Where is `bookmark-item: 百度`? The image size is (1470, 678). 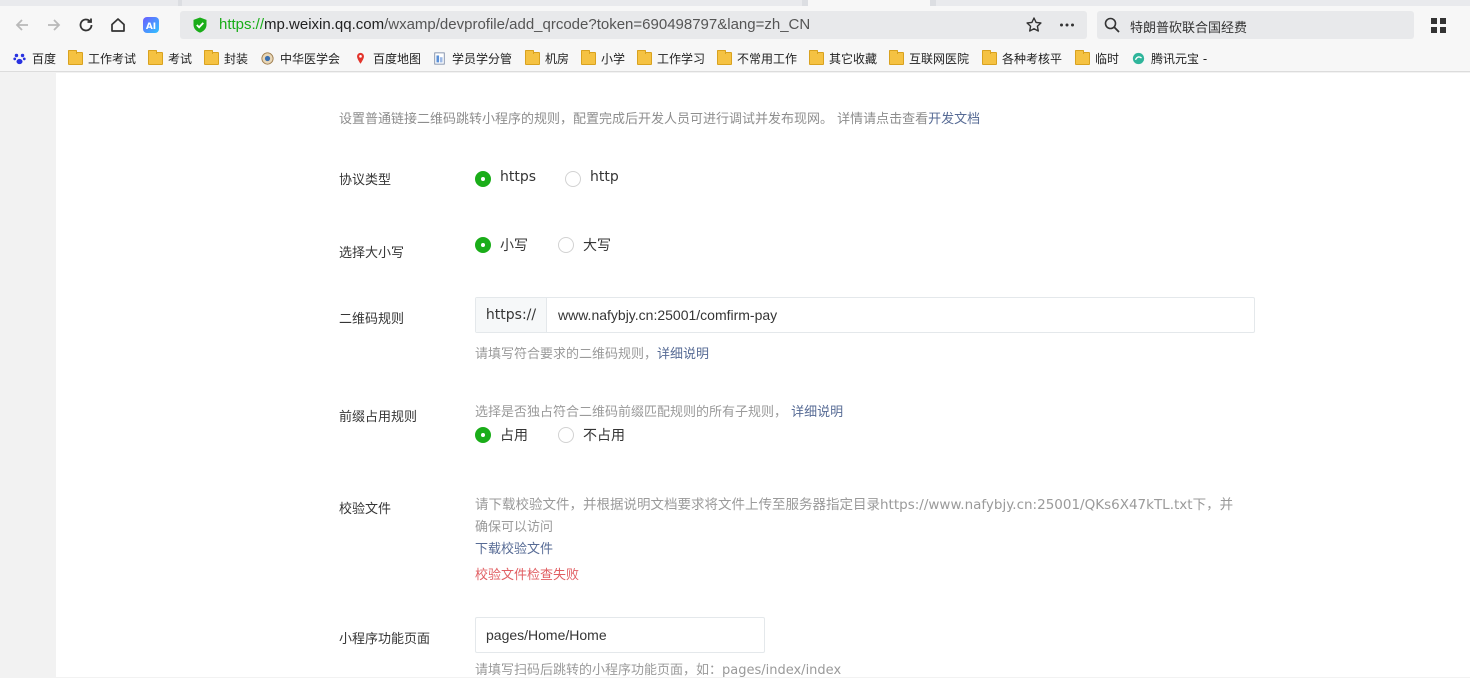
bookmark-item: 百度 is located at coordinates (34, 58).